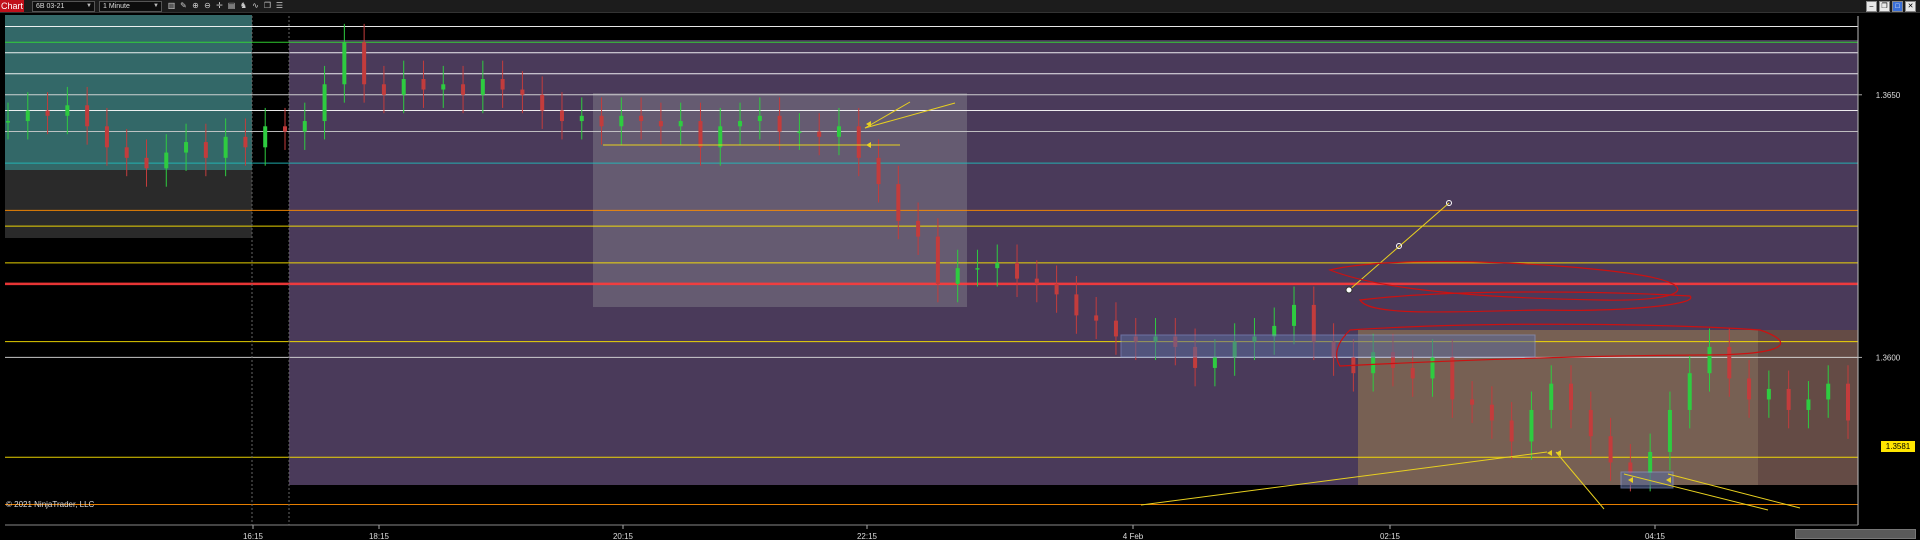  Describe the element at coordinates (116, 6) in the screenshot. I see `interval-value: 1 Minute` at that location.